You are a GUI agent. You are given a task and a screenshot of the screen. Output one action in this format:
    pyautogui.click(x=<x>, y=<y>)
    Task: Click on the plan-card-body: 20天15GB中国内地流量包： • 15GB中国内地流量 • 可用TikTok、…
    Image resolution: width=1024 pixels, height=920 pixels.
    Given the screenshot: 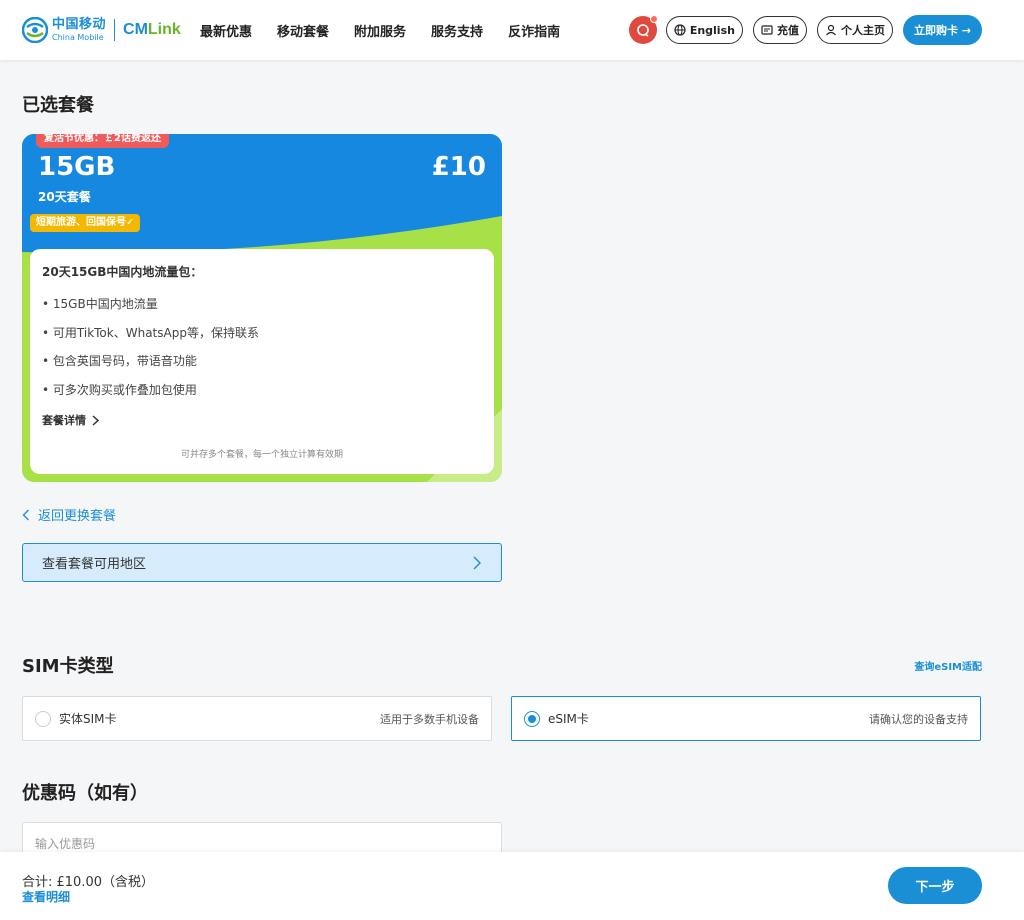 What is the action you would take?
    pyautogui.click(x=262, y=361)
    